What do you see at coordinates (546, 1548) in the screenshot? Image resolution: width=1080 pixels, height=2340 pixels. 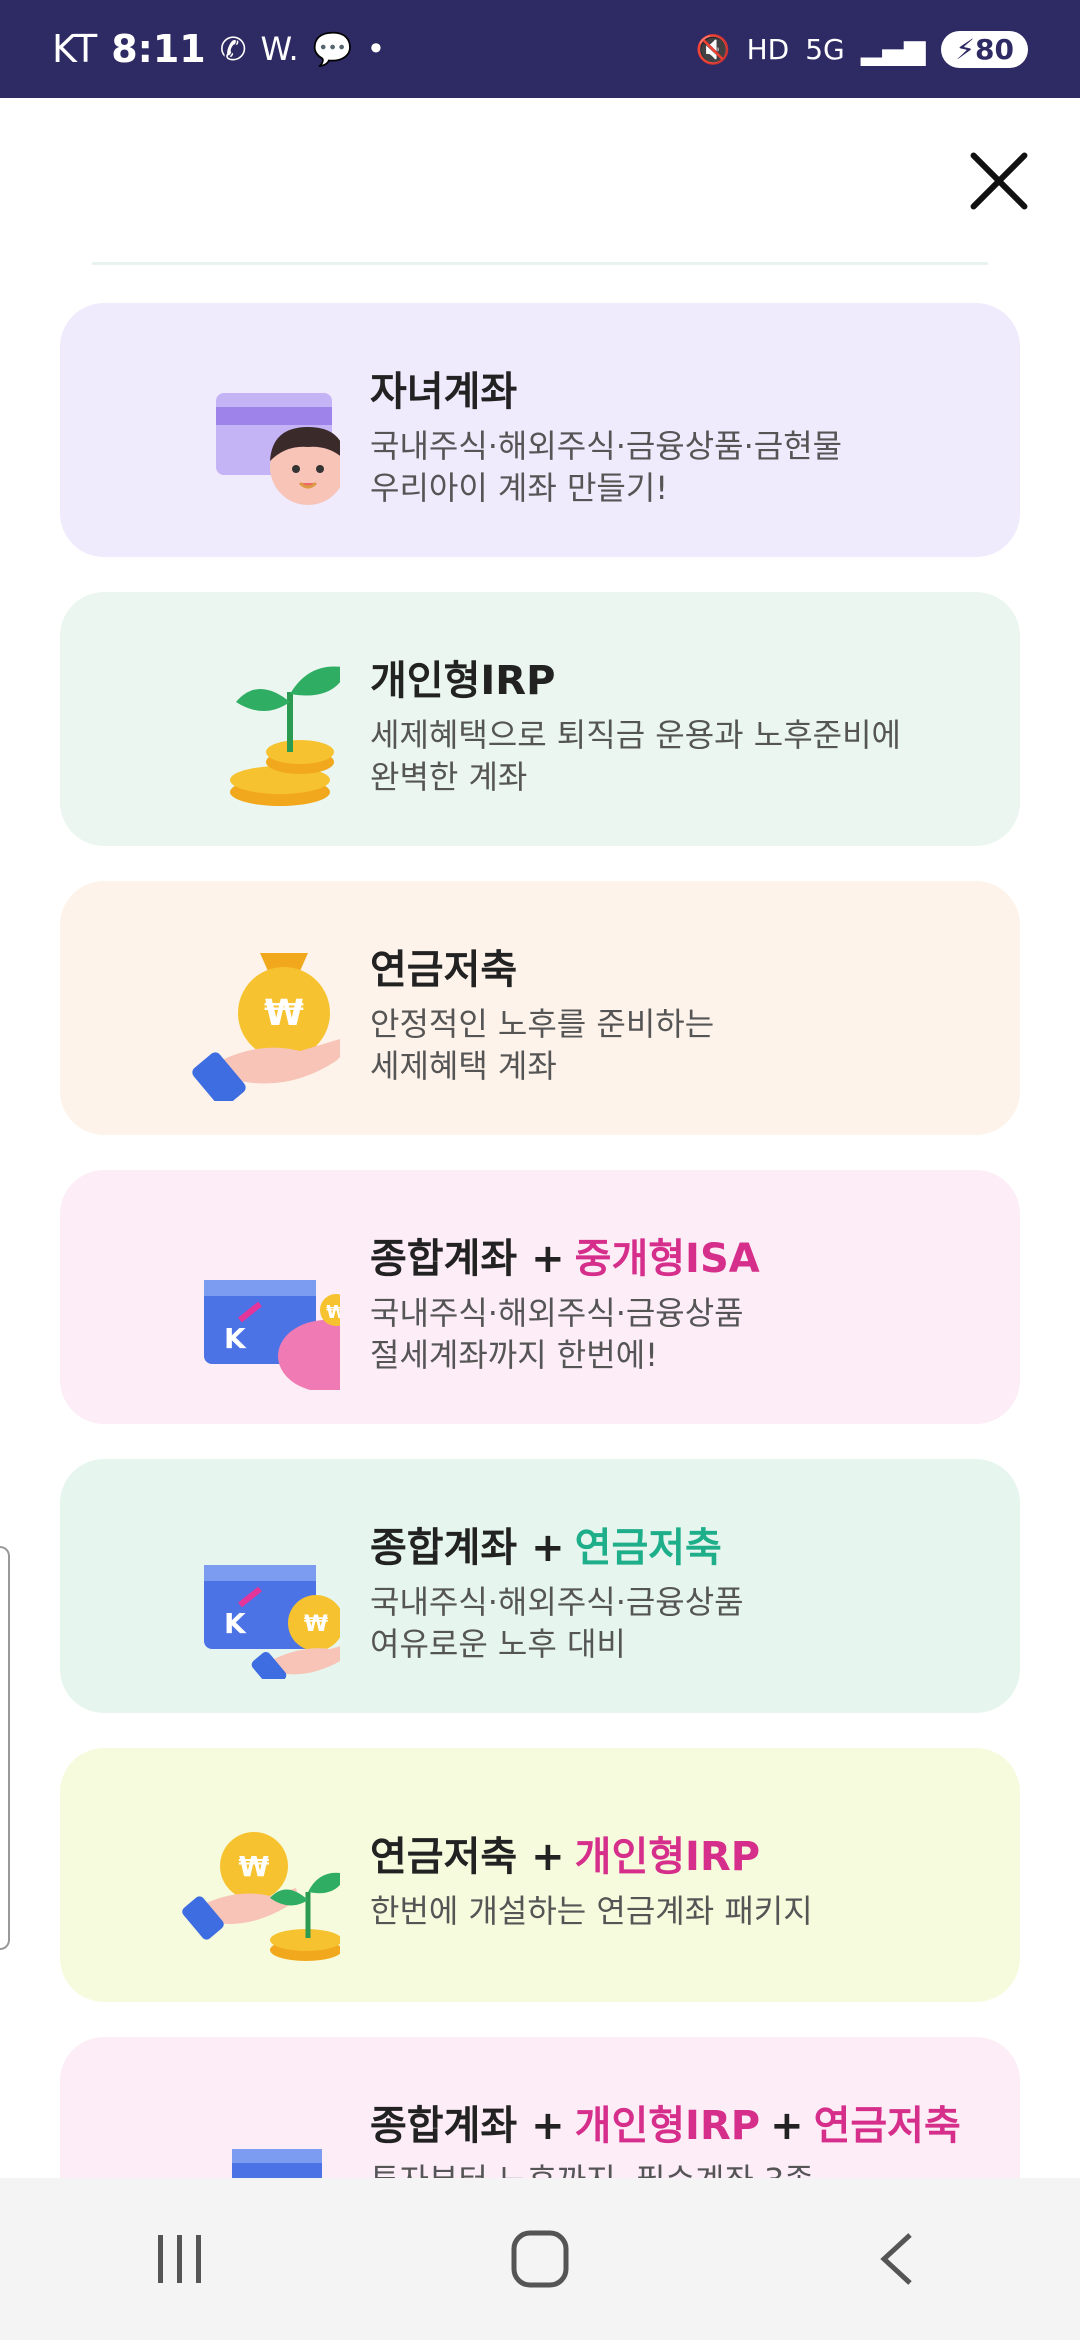 I see `card-title: 종합계좌 + 연금저축` at bounding box center [546, 1548].